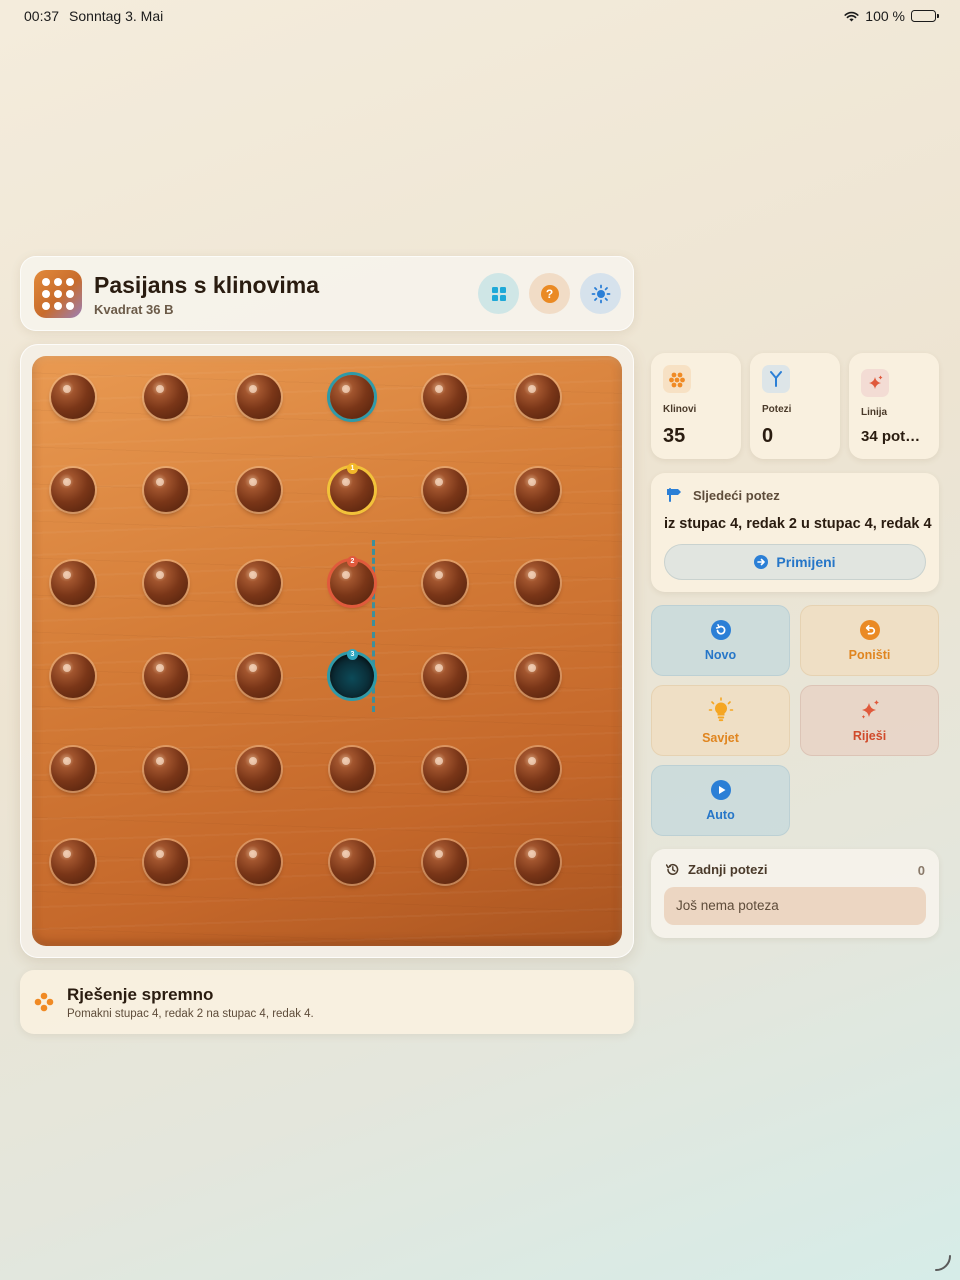  I want to click on stat-label: Potezi, so click(777, 409).